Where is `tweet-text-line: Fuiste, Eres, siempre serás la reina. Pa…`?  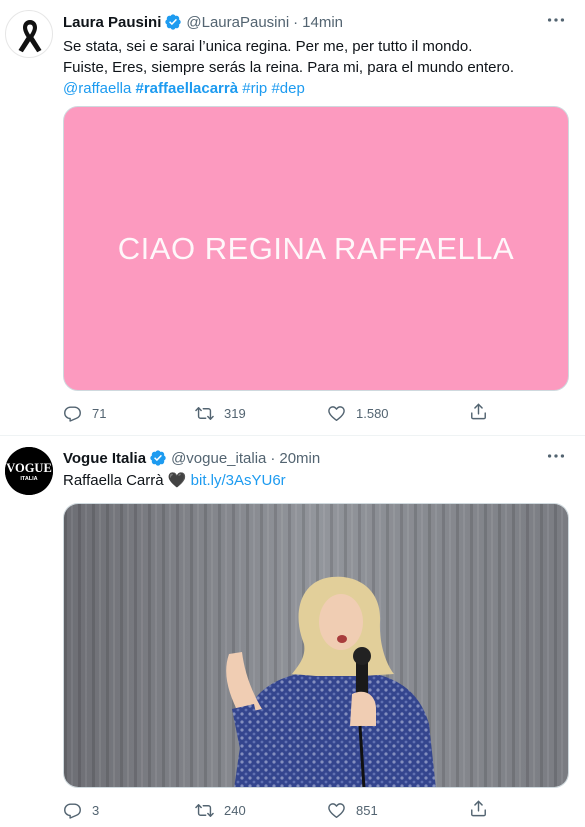 tweet-text-line: Fuiste, Eres, siempre serás la reina. Pa… is located at coordinates (289, 67).